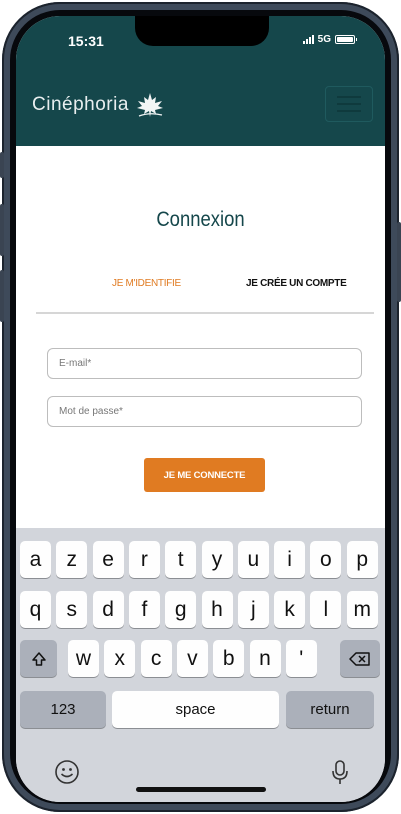 This screenshot has height=814, width=401. I want to click on emoji-icon, so click(67, 772).